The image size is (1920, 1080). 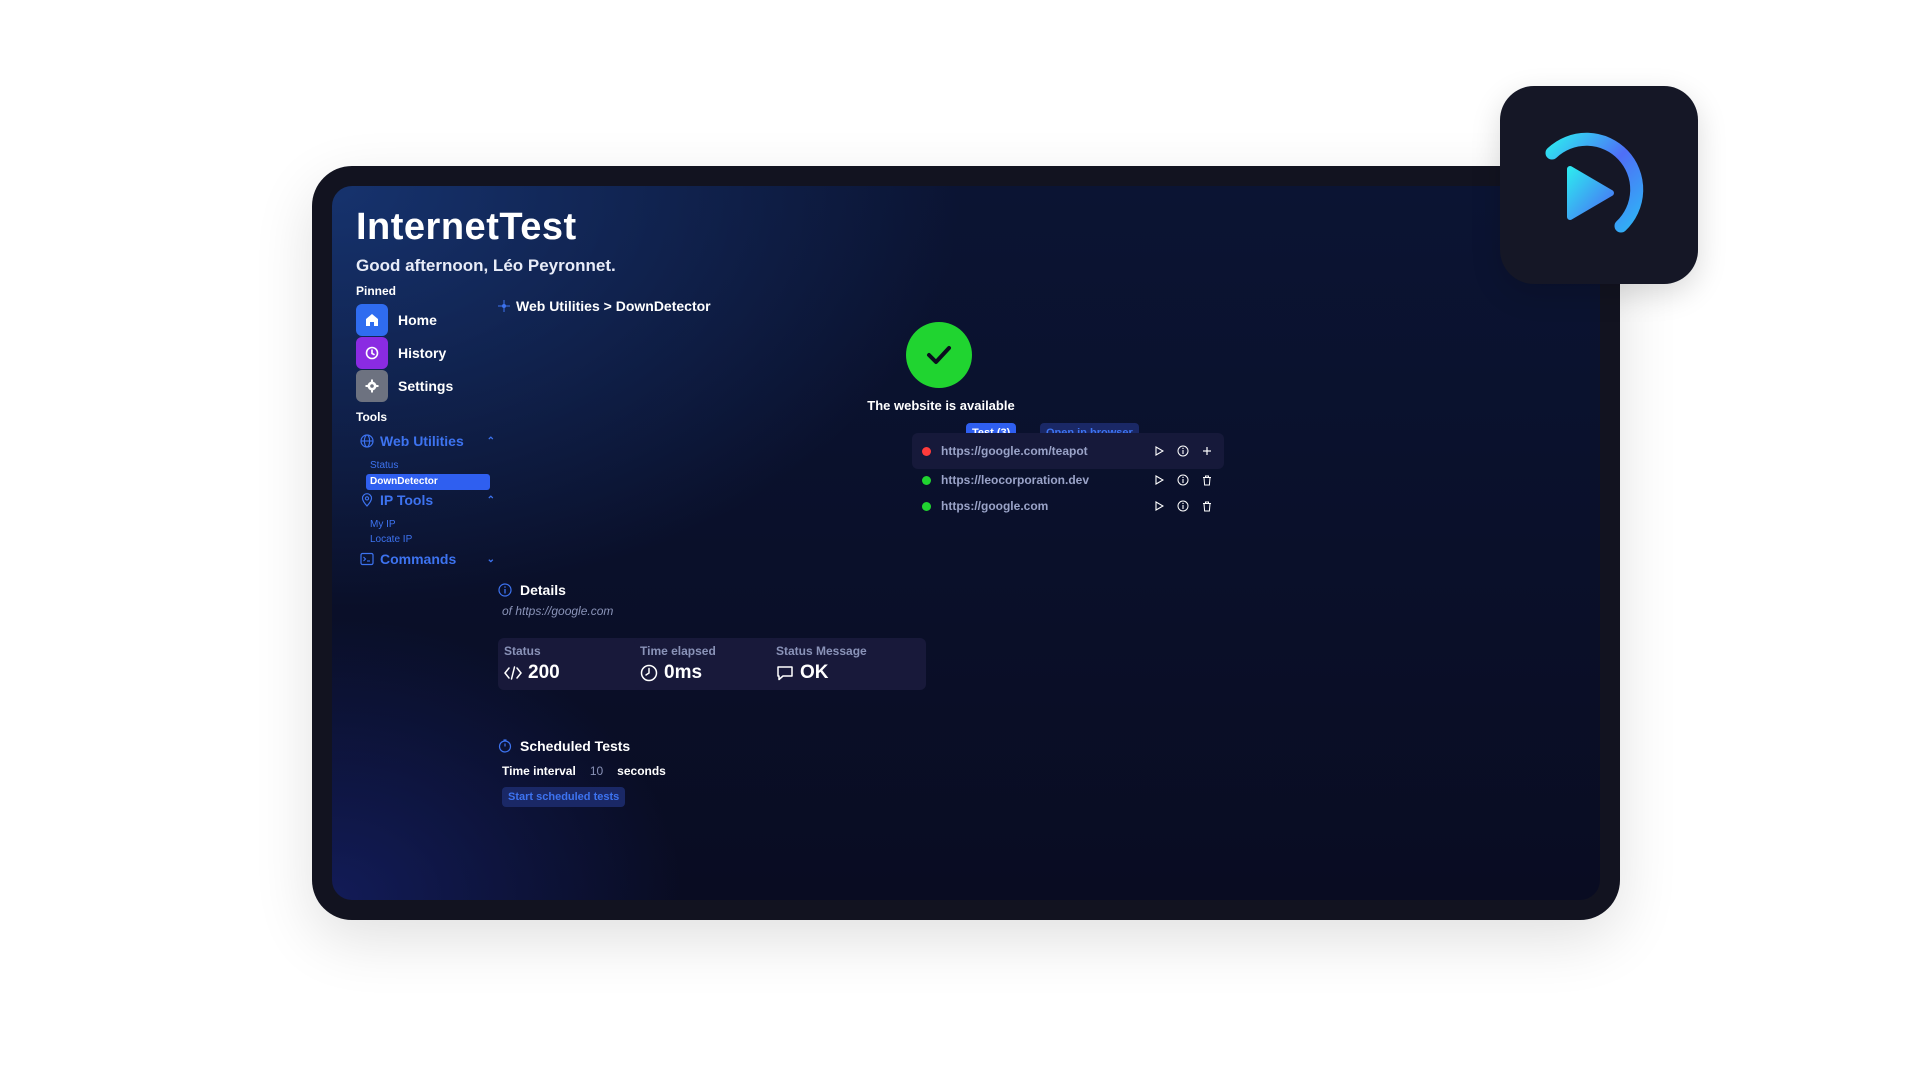 I want to click on breadcrumb-text: Web Utilities > DownDetector, so click(x=613, y=306).